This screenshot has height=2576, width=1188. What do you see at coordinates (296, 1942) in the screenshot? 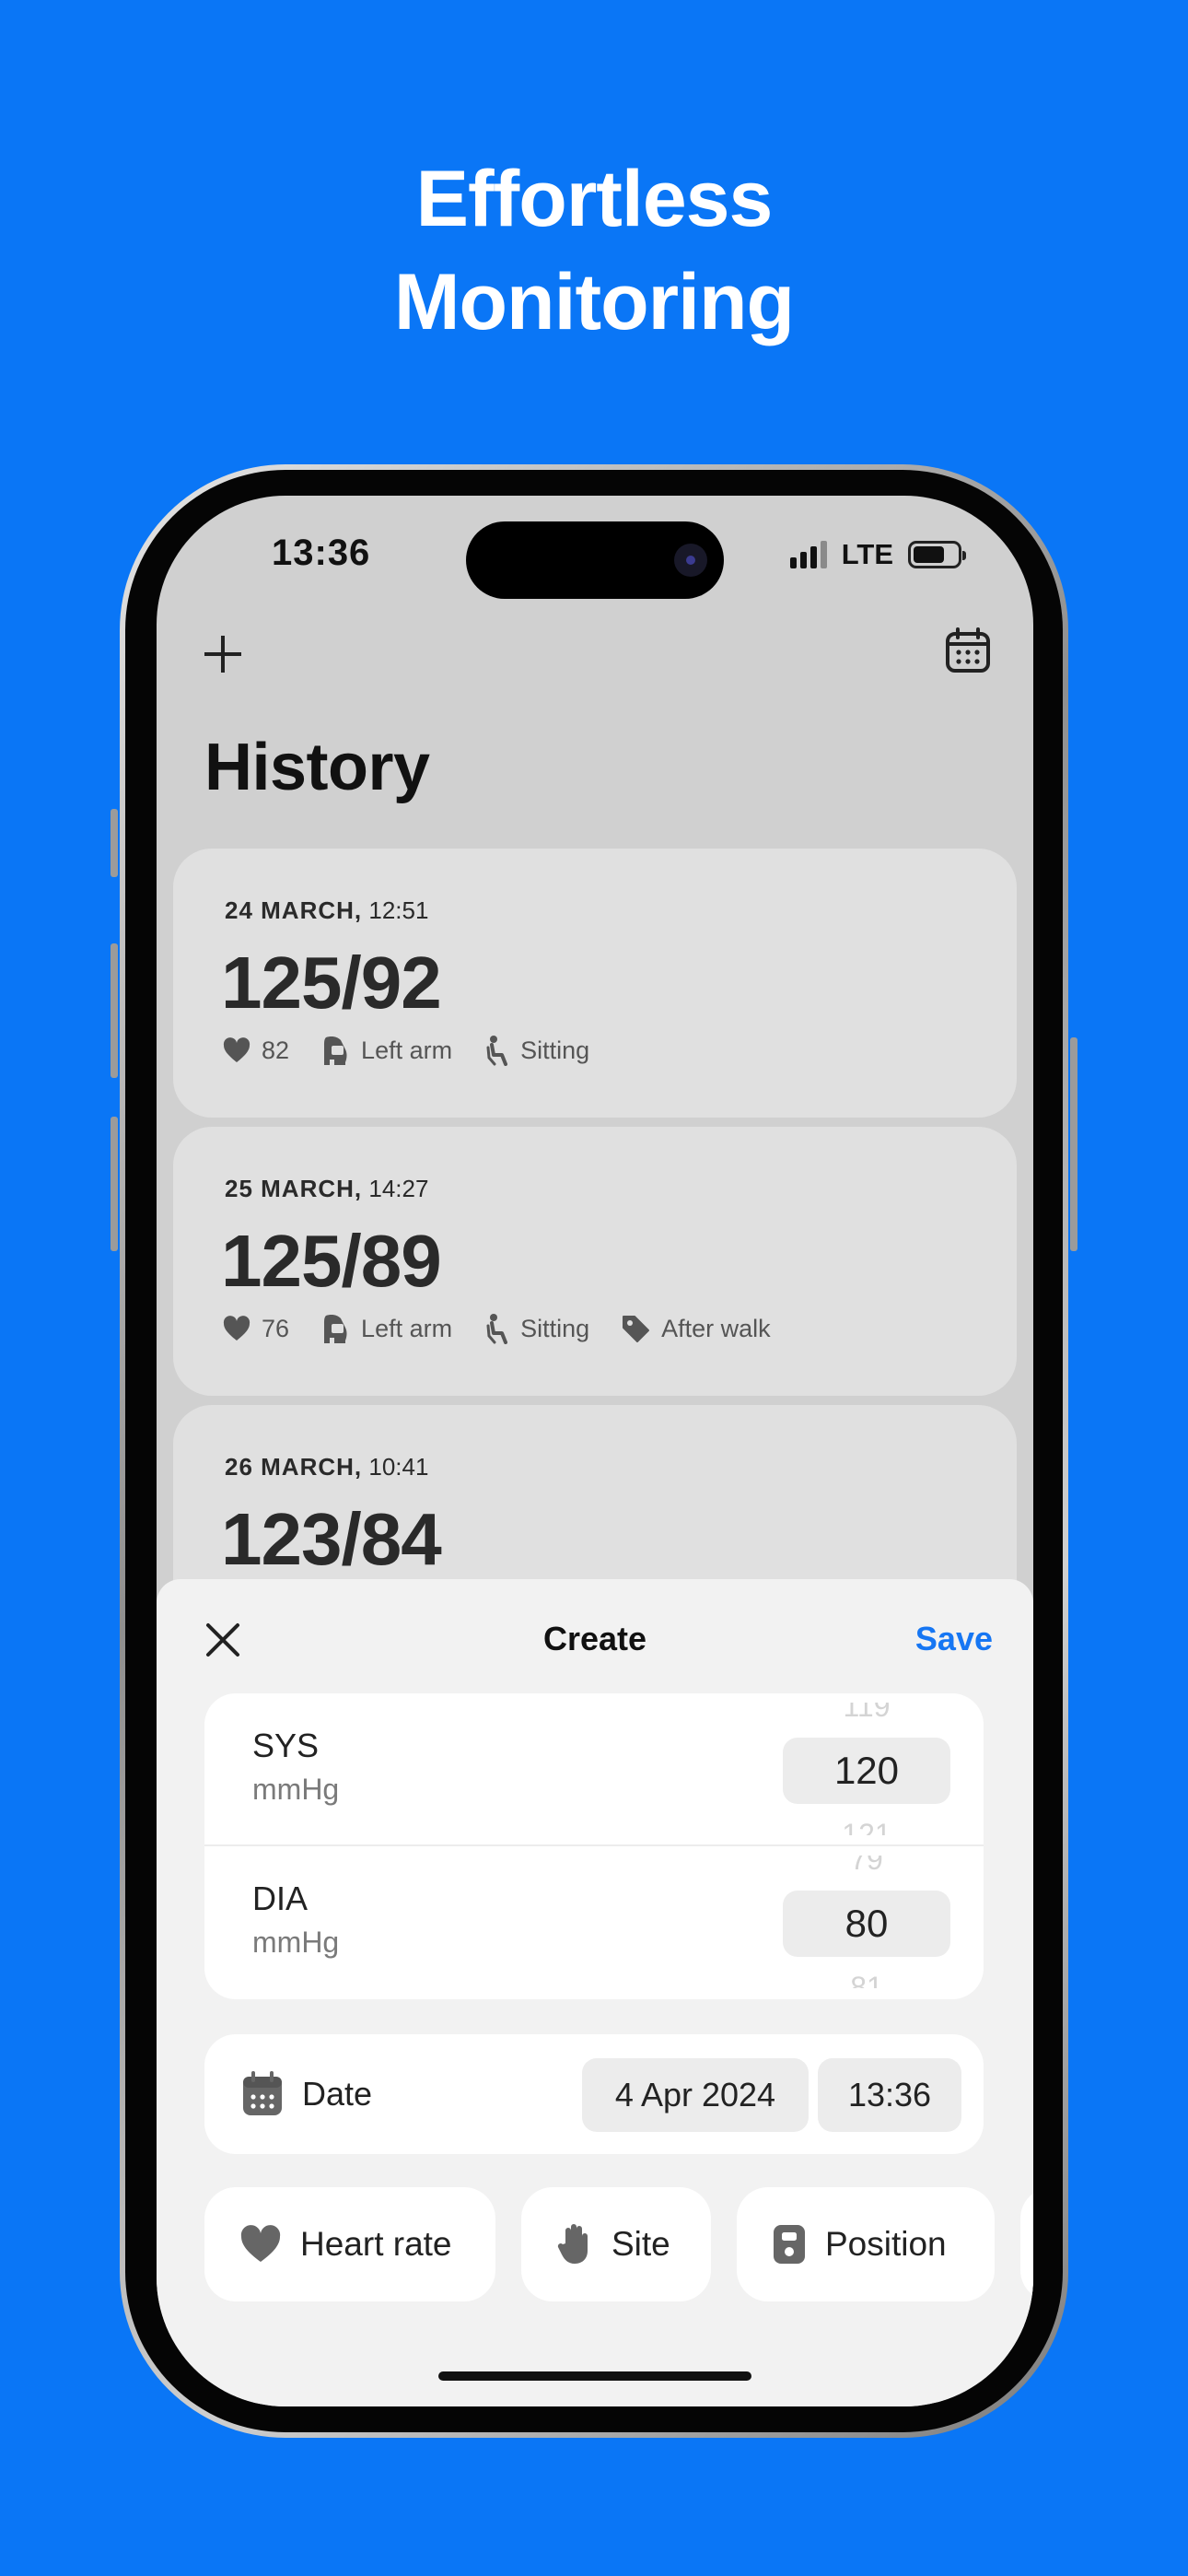
I see `dia-unit: mmHg` at bounding box center [296, 1942].